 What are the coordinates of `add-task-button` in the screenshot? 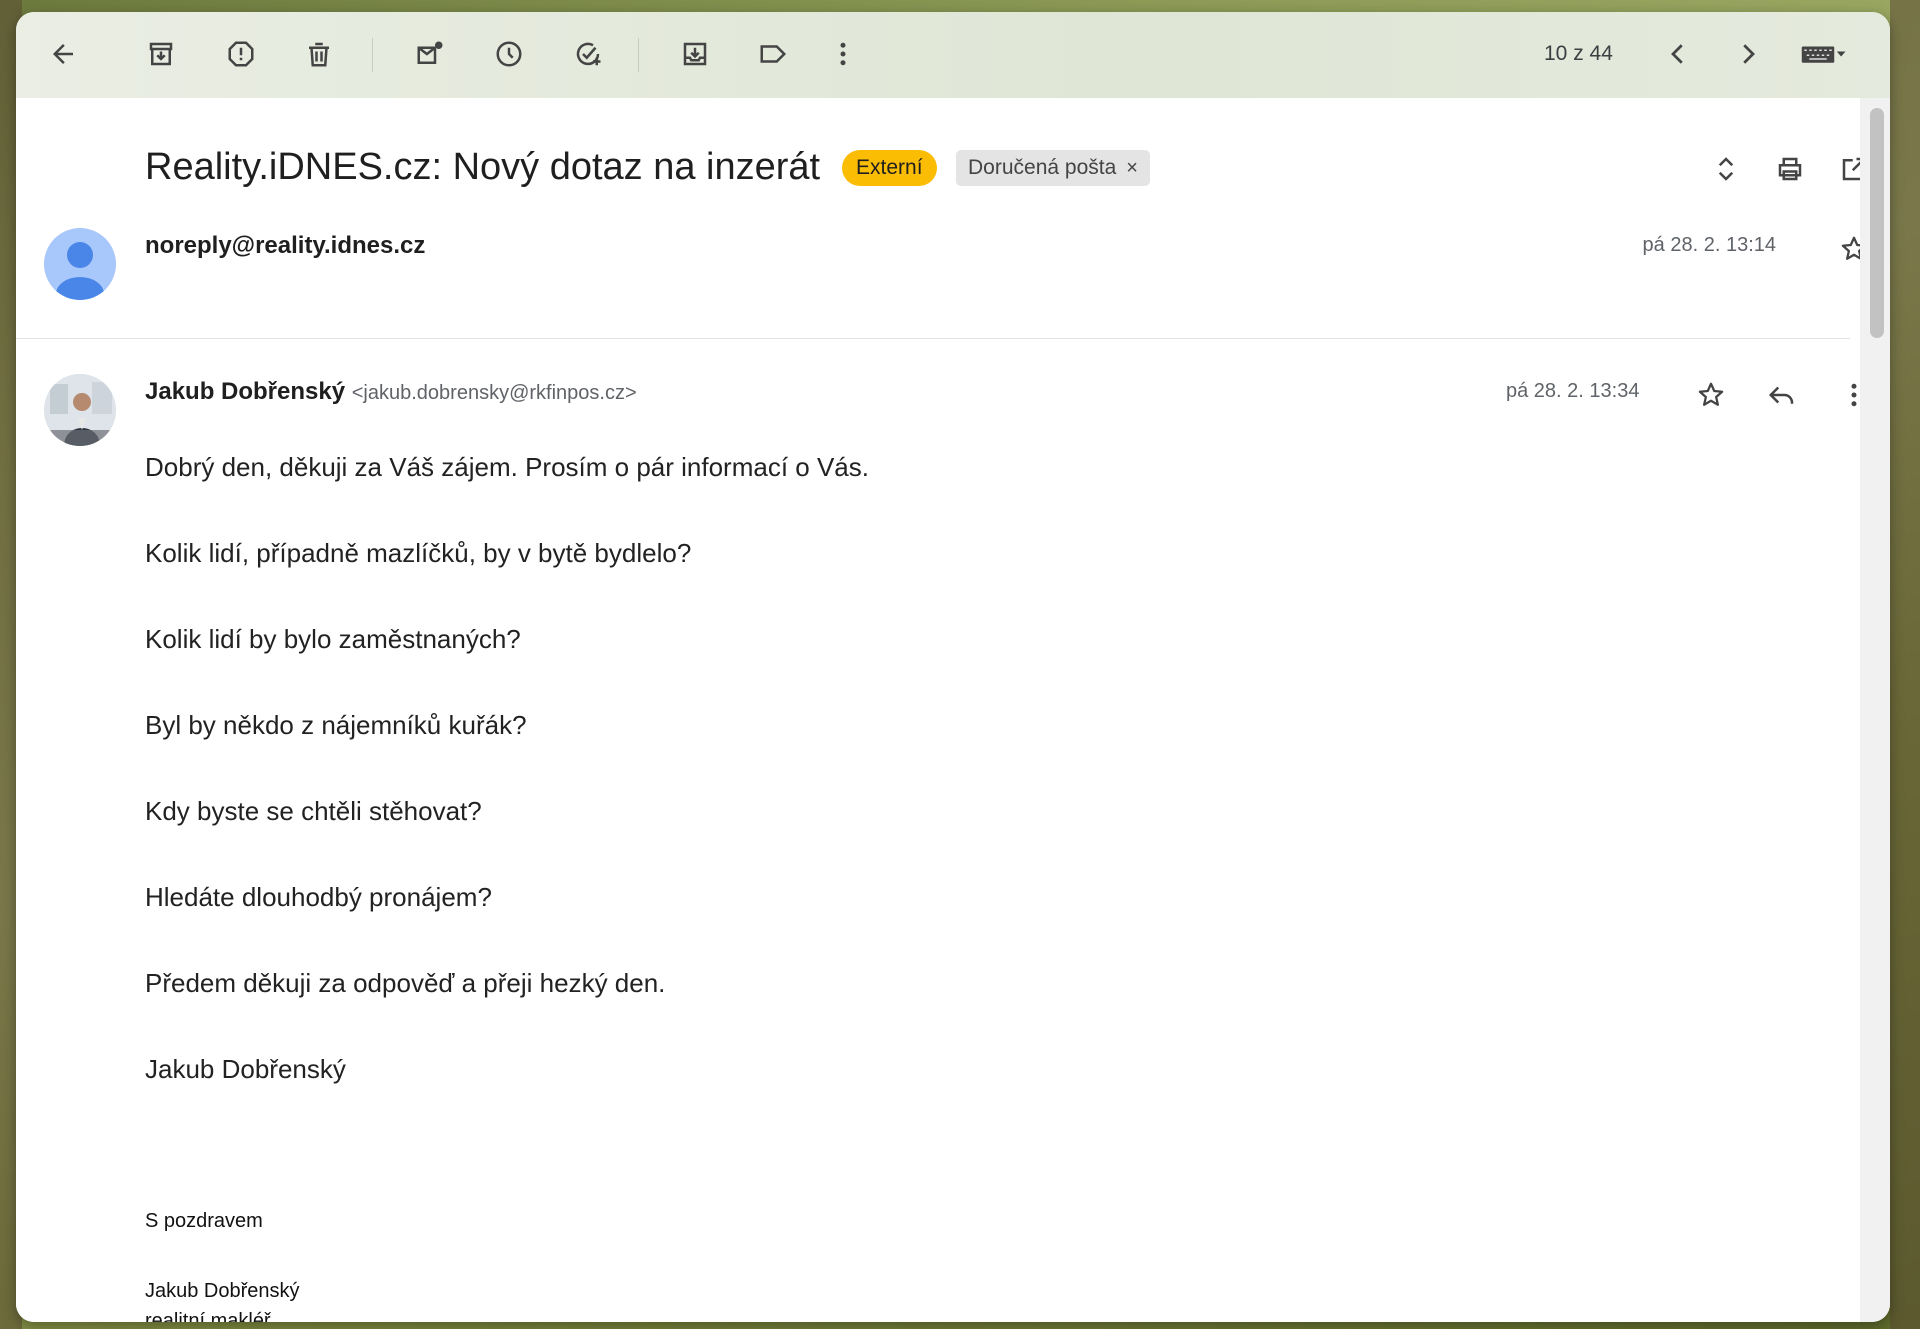 It's located at (588, 54).